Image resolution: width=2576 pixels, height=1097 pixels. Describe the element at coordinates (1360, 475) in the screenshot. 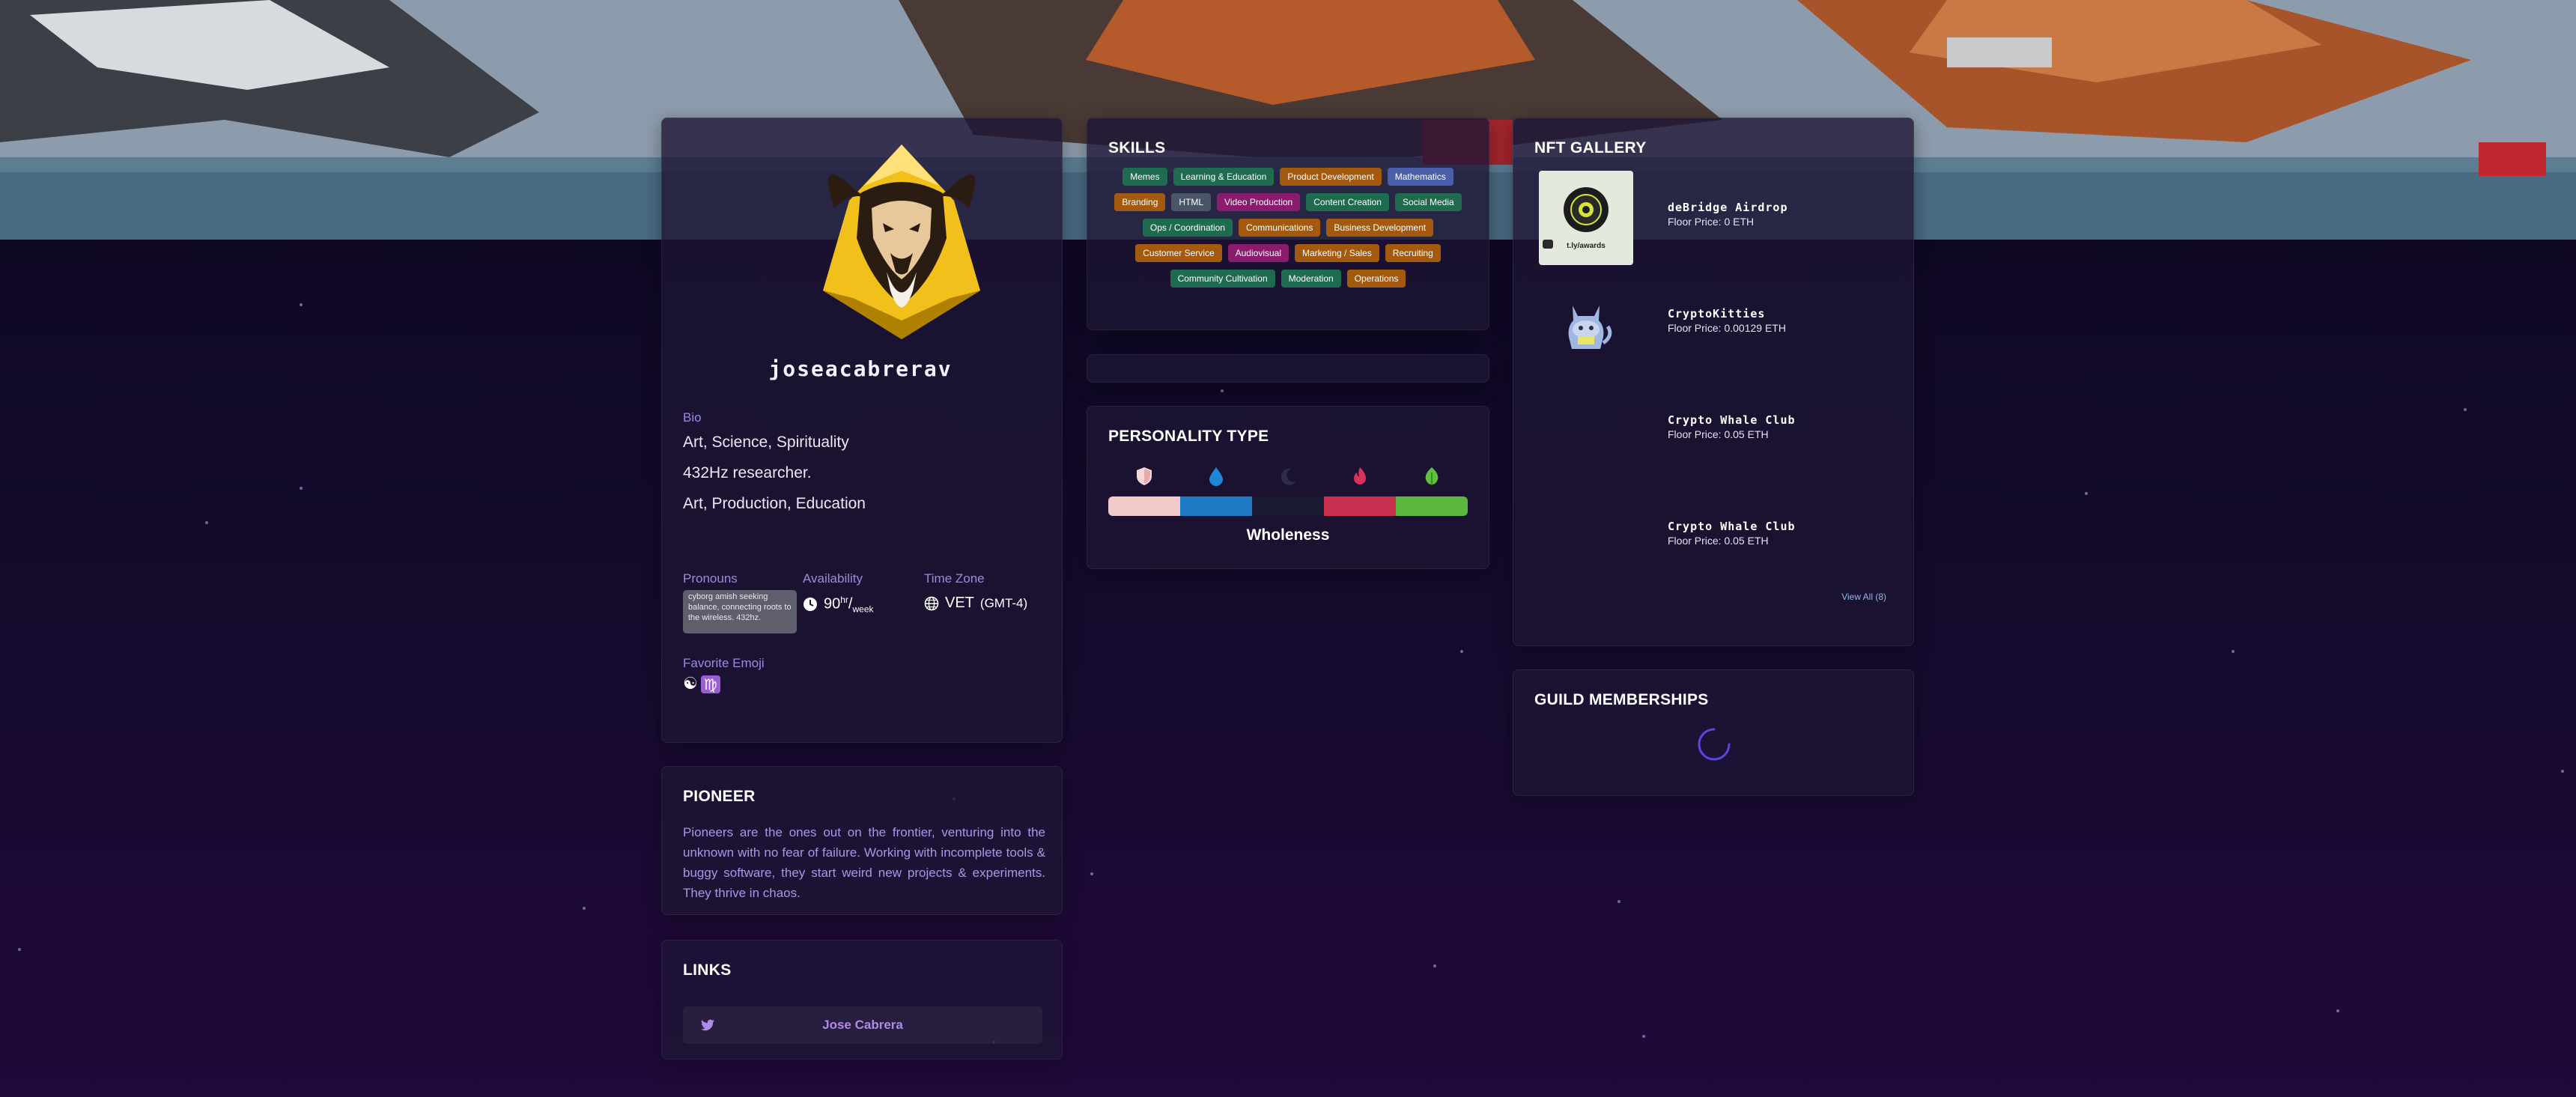

I see `fire-icon` at that location.